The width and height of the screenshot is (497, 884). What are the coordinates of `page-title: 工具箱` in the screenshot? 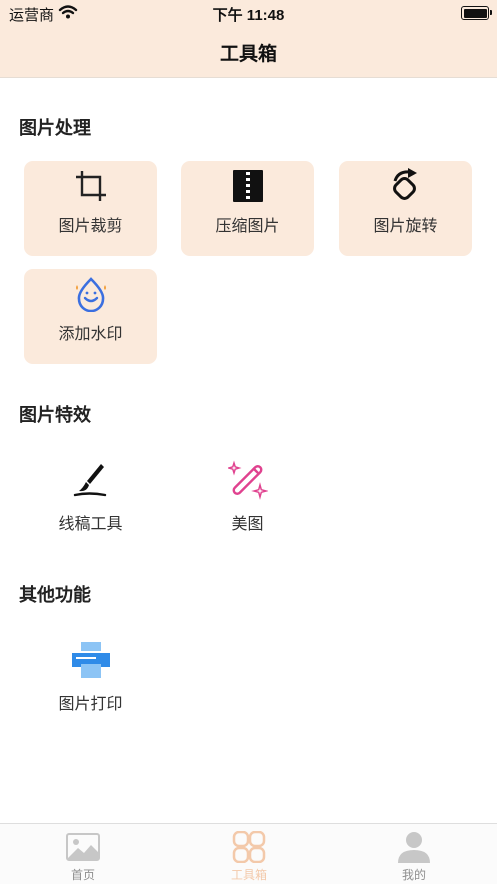 It's located at (248, 54).